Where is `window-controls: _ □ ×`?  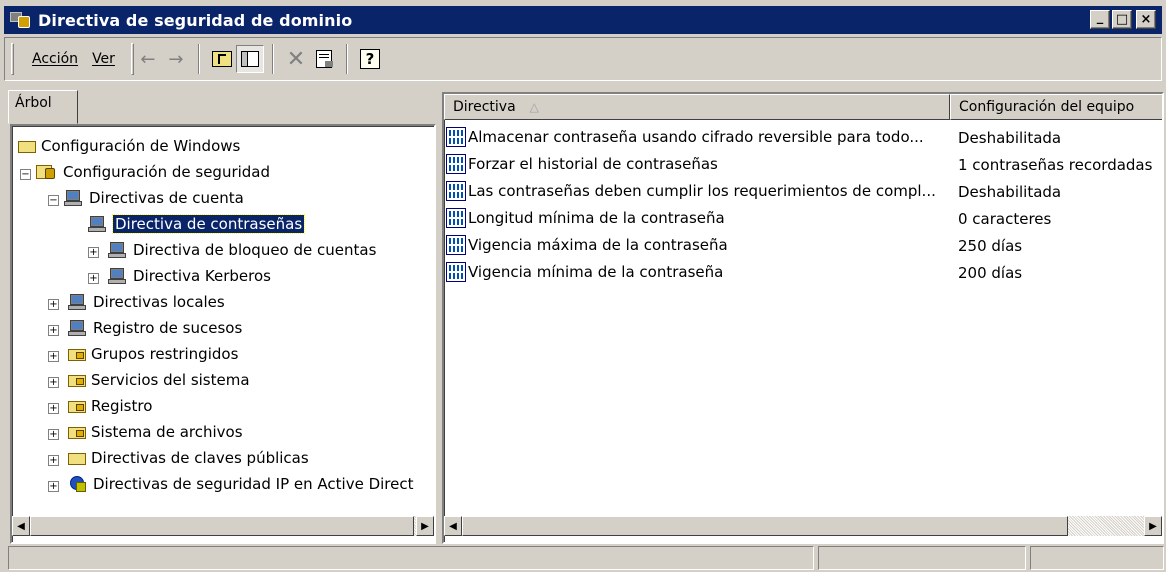 window-controls: _ □ × is located at coordinates (1123, 19).